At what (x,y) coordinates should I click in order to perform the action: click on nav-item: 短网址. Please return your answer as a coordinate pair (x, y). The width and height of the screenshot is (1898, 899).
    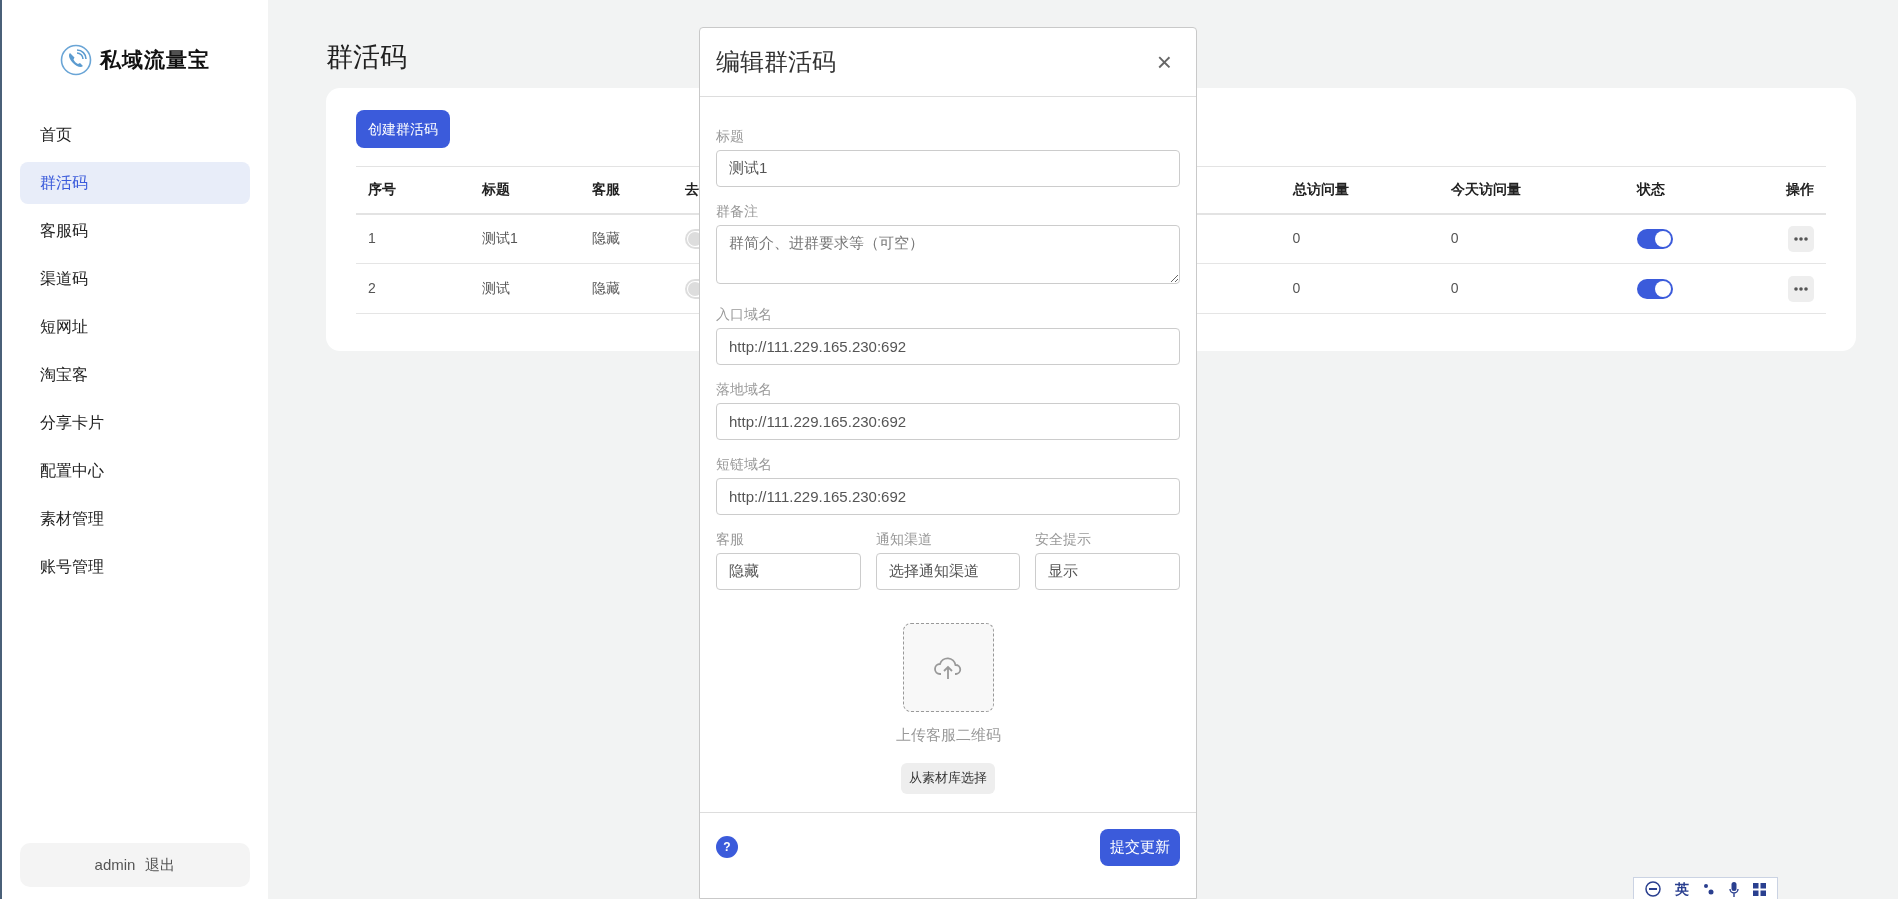
    Looking at the image, I should click on (135, 327).